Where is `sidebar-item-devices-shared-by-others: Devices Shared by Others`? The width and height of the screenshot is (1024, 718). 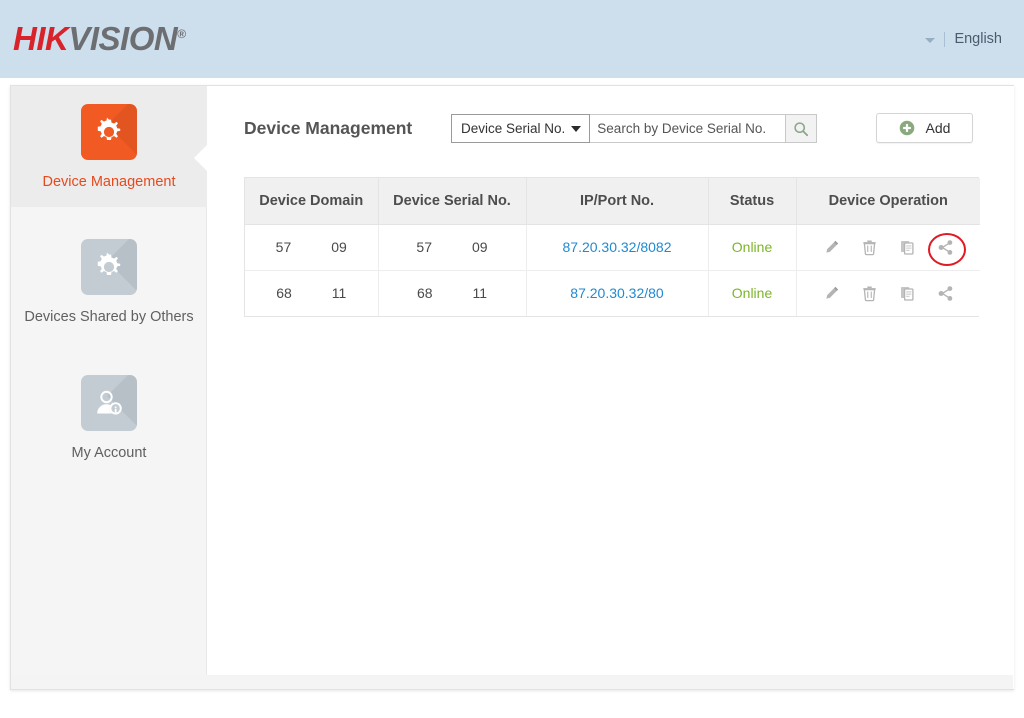
sidebar-item-devices-shared-by-others: Devices Shared by Others is located at coordinates (109, 281).